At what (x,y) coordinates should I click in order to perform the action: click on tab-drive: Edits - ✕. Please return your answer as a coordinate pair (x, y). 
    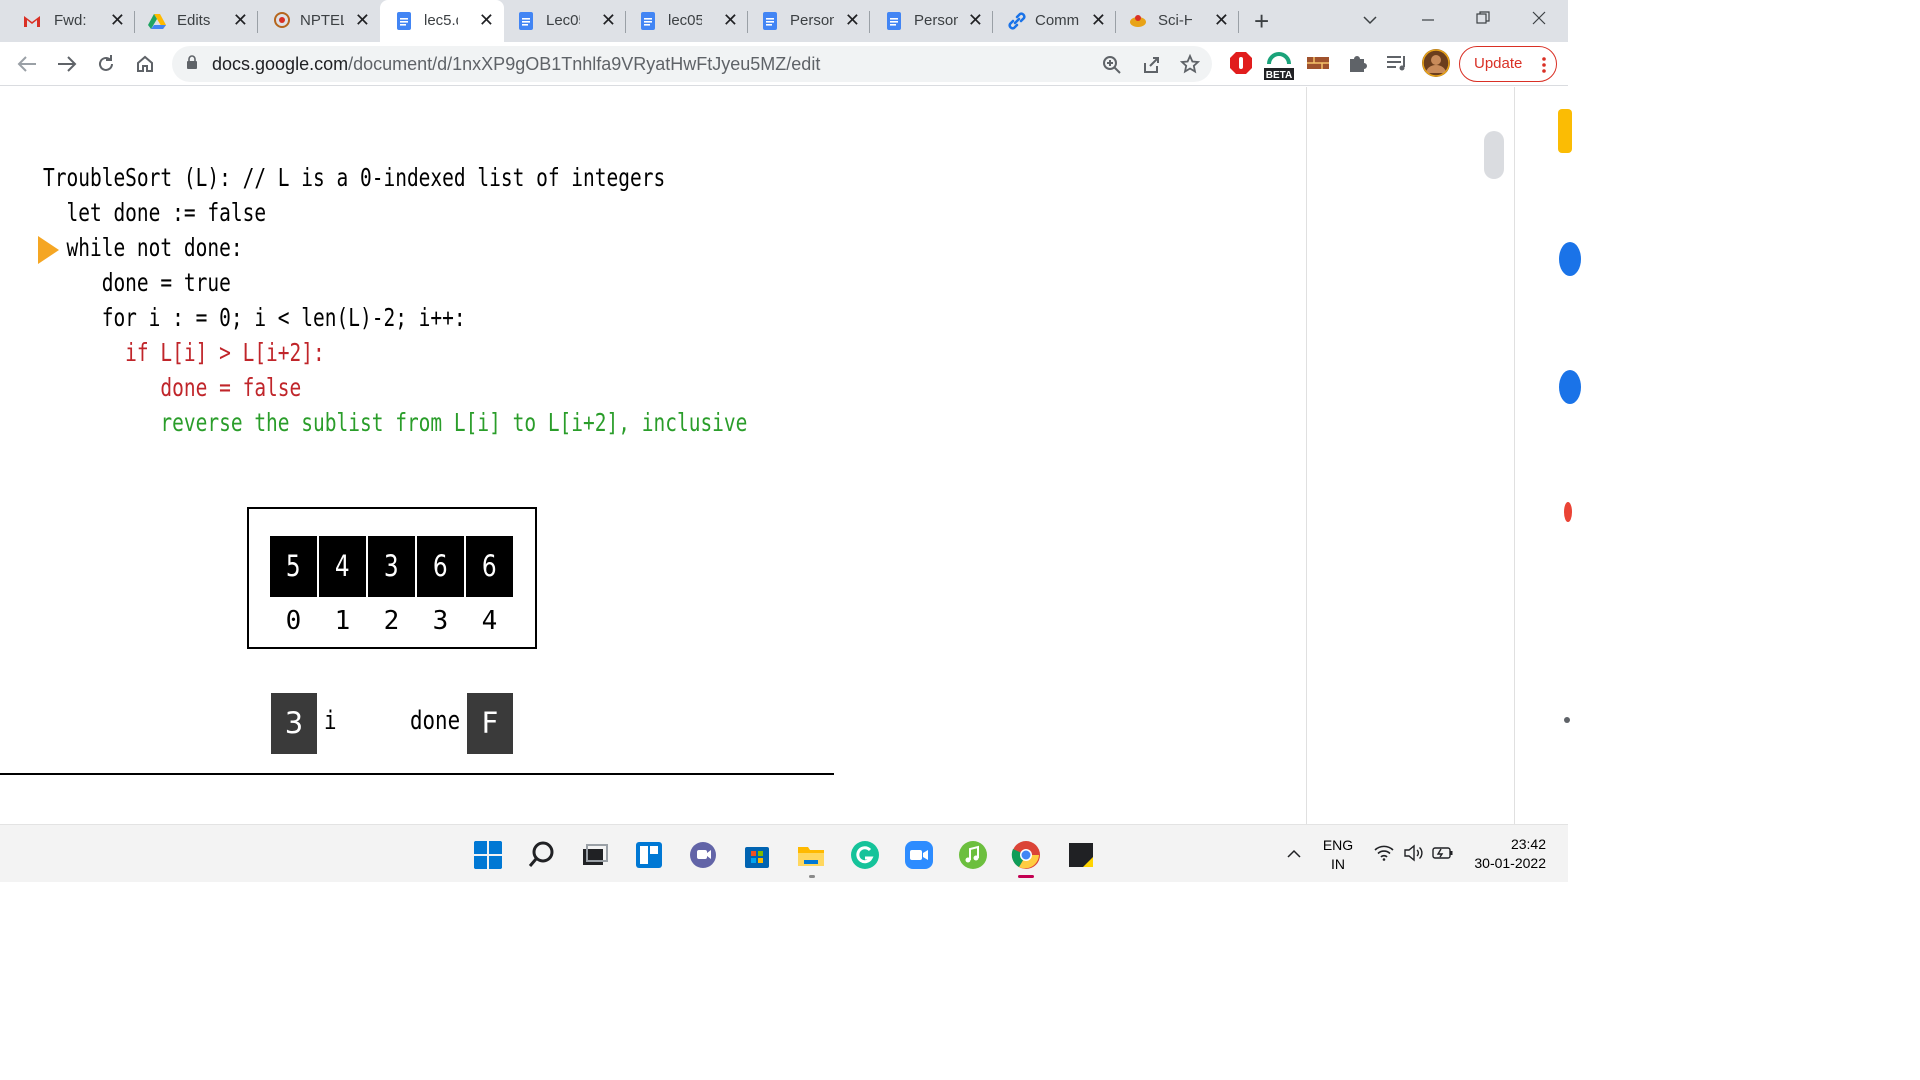
    Looking at the image, I should click on (196, 21).